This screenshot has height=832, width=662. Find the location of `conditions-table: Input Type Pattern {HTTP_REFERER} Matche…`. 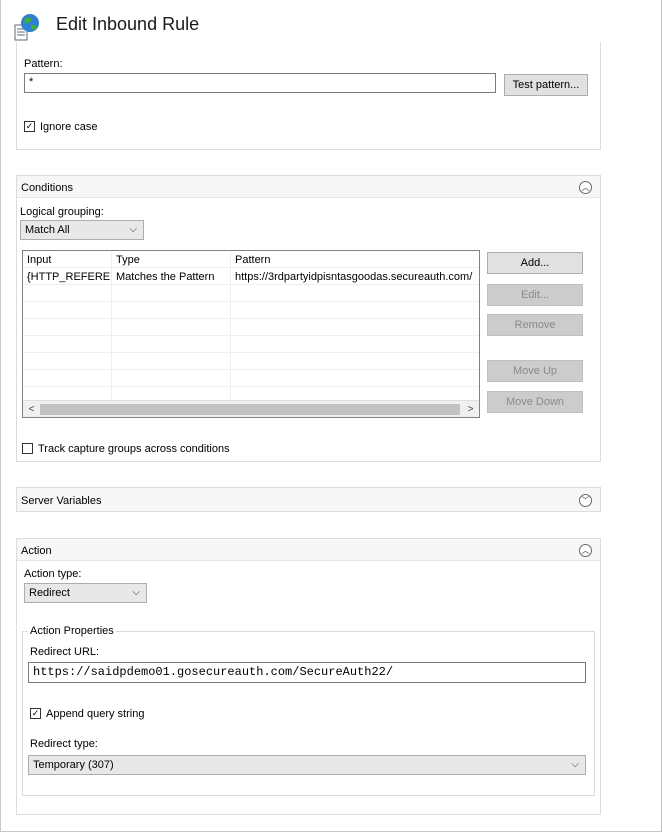

conditions-table: Input Type Pattern {HTTP_REFERER} Matche… is located at coordinates (251, 334).